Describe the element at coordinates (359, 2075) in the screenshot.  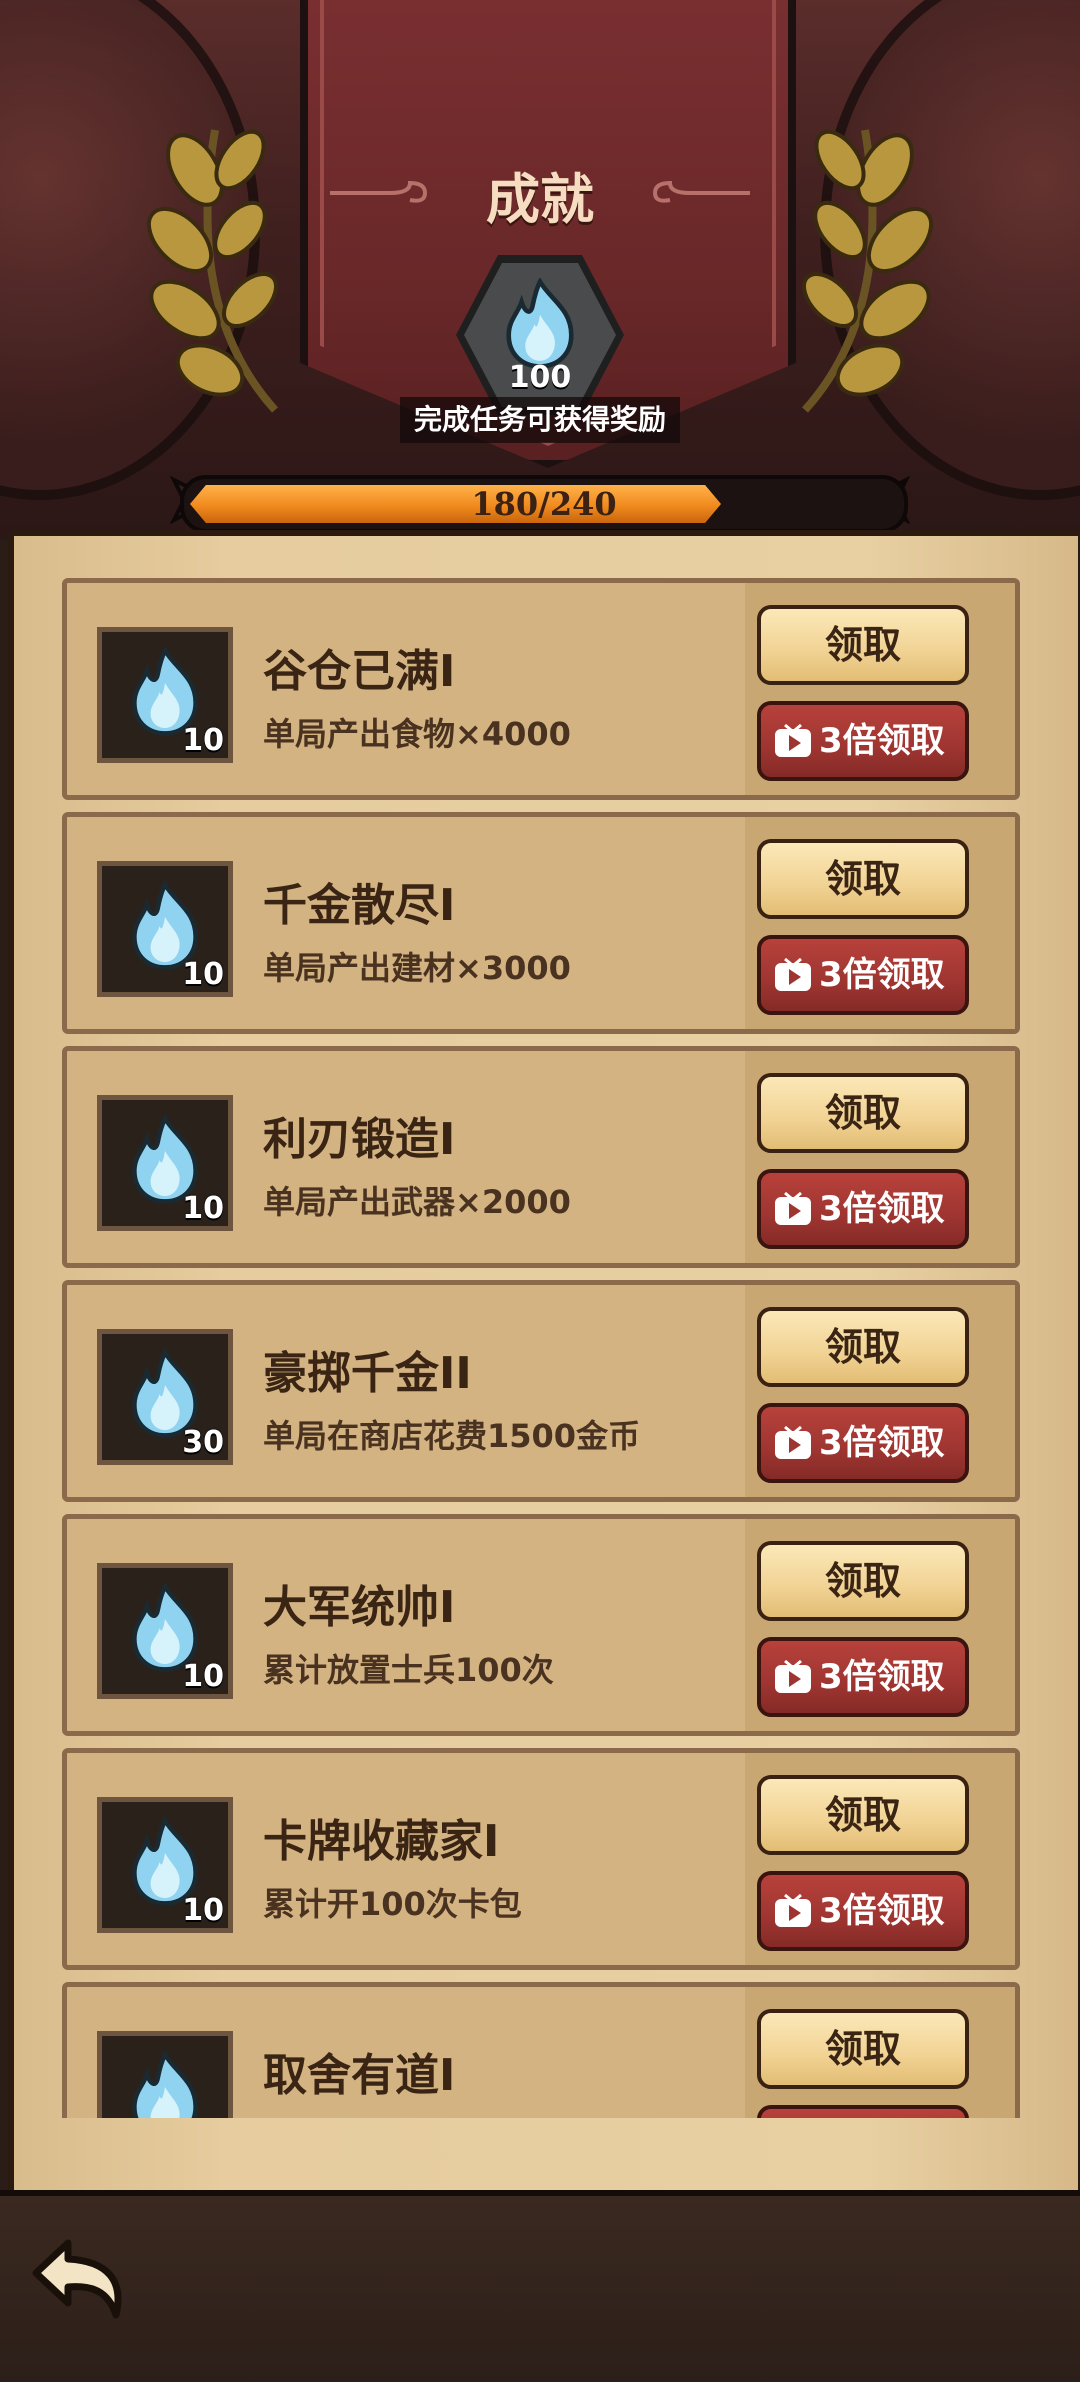
I see `achievement-title: 取舍有道I` at that location.